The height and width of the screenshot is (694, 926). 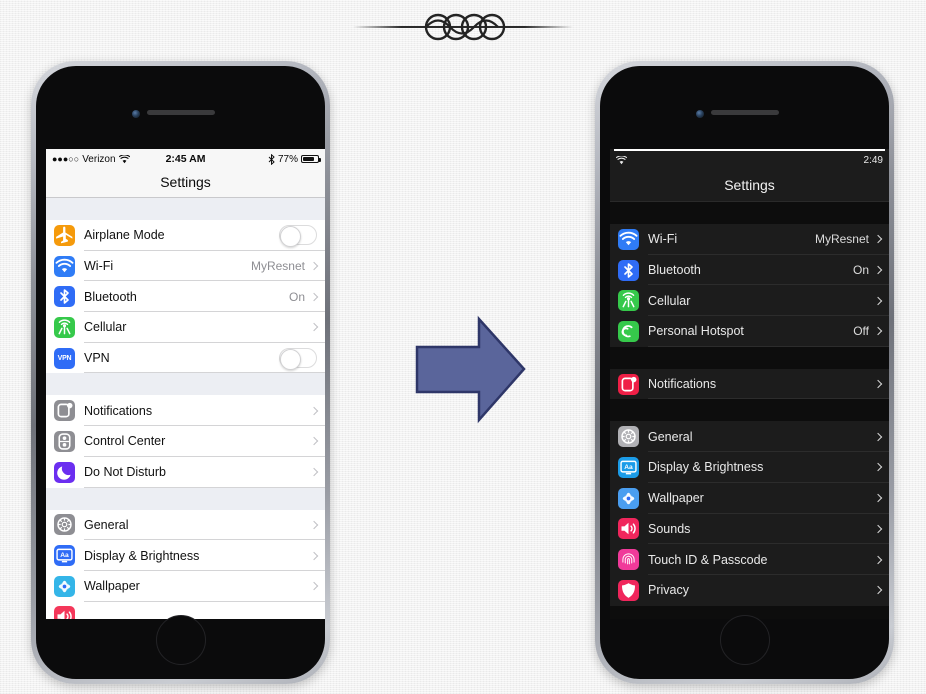 What do you see at coordinates (708, 559) in the screenshot?
I see `settings-row-label: Touch ID & Passcode` at bounding box center [708, 559].